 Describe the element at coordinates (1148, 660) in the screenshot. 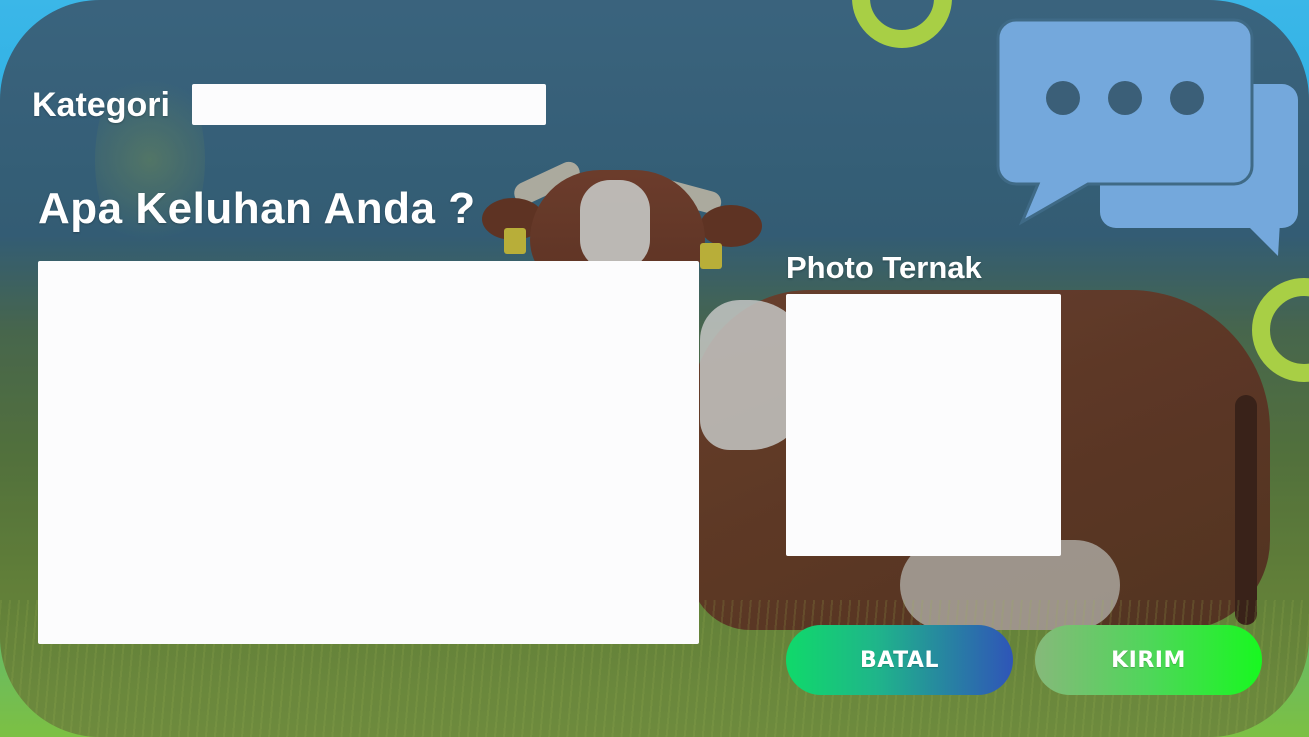

I see `submit-button: KIRIM` at that location.